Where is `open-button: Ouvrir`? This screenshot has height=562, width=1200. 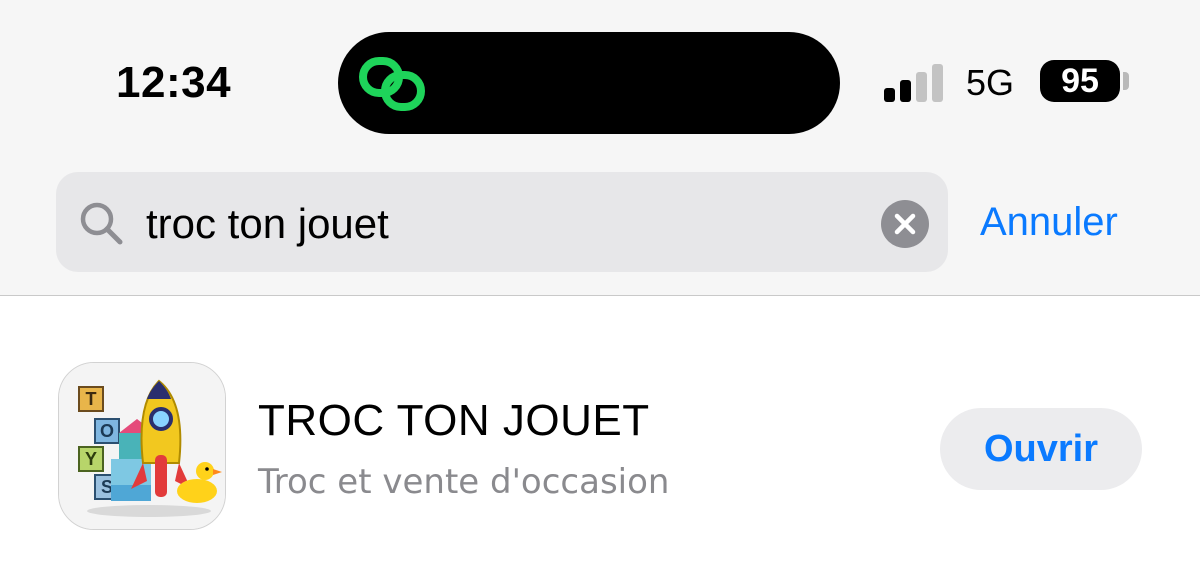
open-button: Ouvrir is located at coordinates (1041, 449).